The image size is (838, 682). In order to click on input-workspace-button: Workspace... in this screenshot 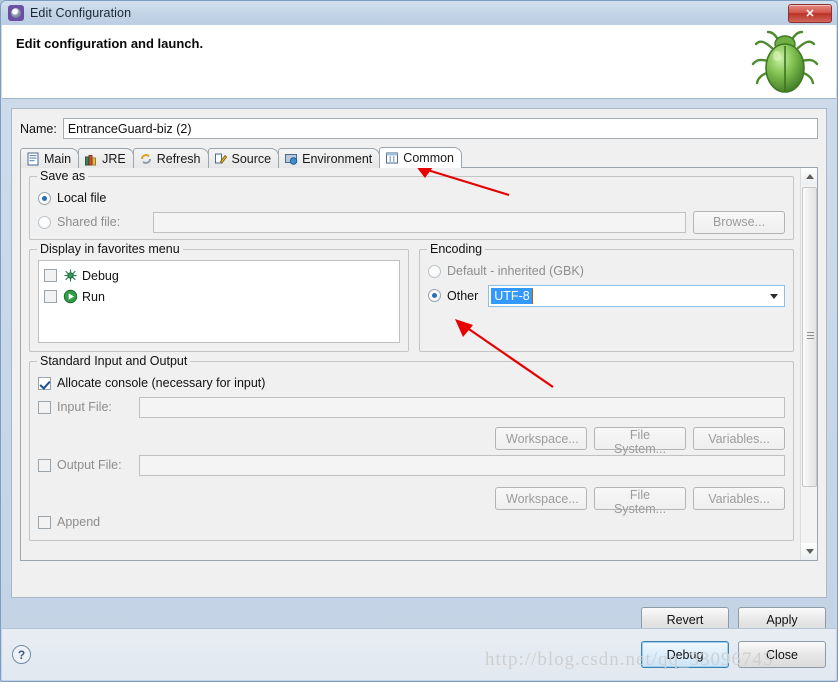, I will do `click(541, 438)`.